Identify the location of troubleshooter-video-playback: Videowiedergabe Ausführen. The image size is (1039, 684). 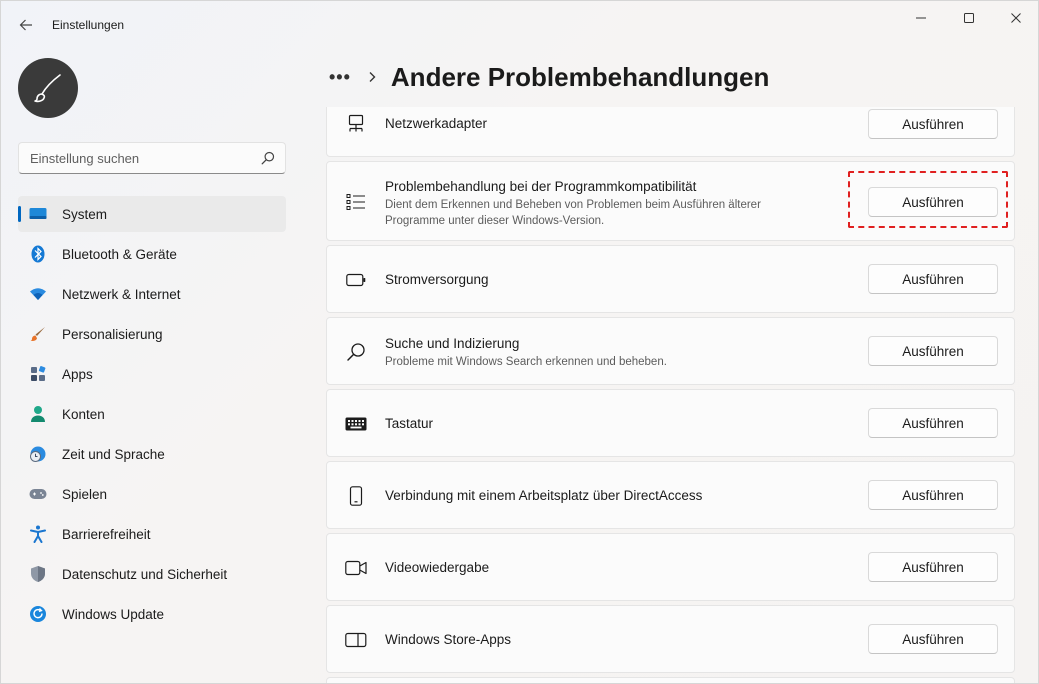
(670, 567).